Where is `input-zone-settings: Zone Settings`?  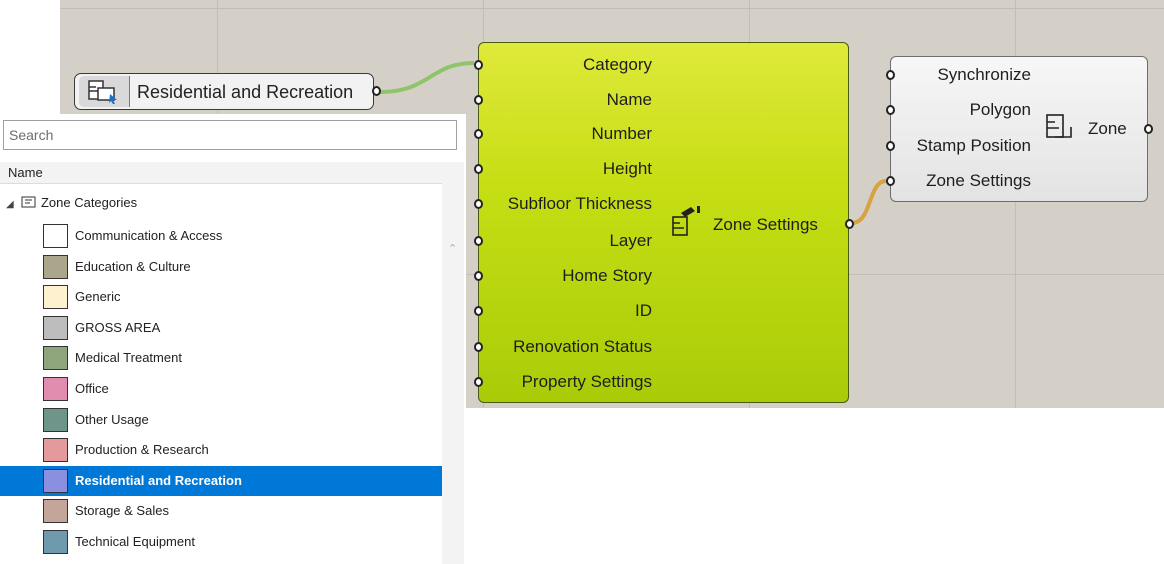 input-zone-settings: Zone Settings is located at coordinates (978, 180).